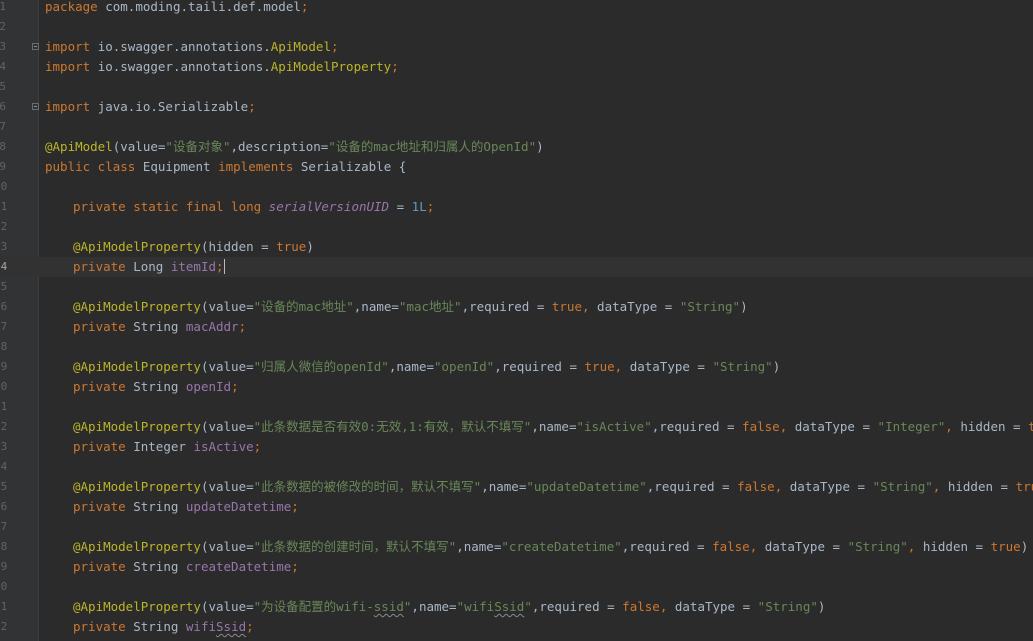  Describe the element at coordinates (516, 247) in the screenshot. I see `code-line: 13 @ApiModelProperty(hidden = true)` at that location.